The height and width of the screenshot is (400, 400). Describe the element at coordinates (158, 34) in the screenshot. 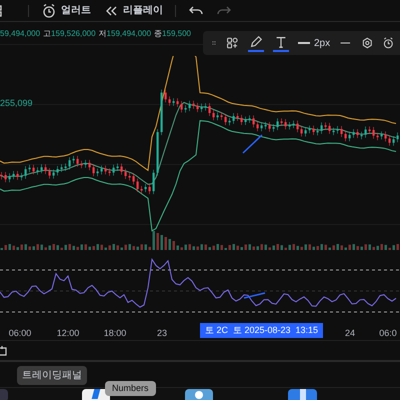

I see `ohlc-label: 종` at that location.